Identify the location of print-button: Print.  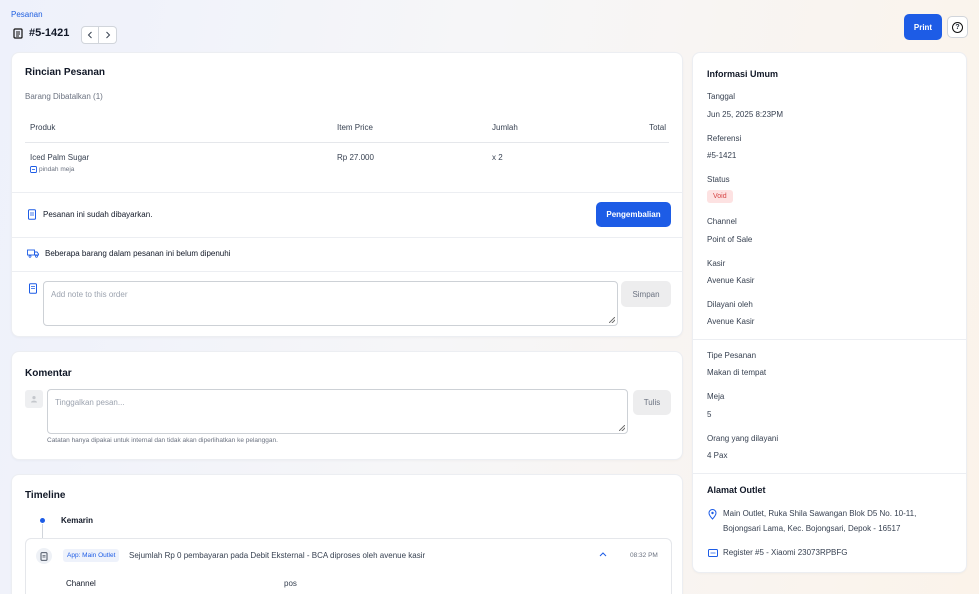
(923, 27).